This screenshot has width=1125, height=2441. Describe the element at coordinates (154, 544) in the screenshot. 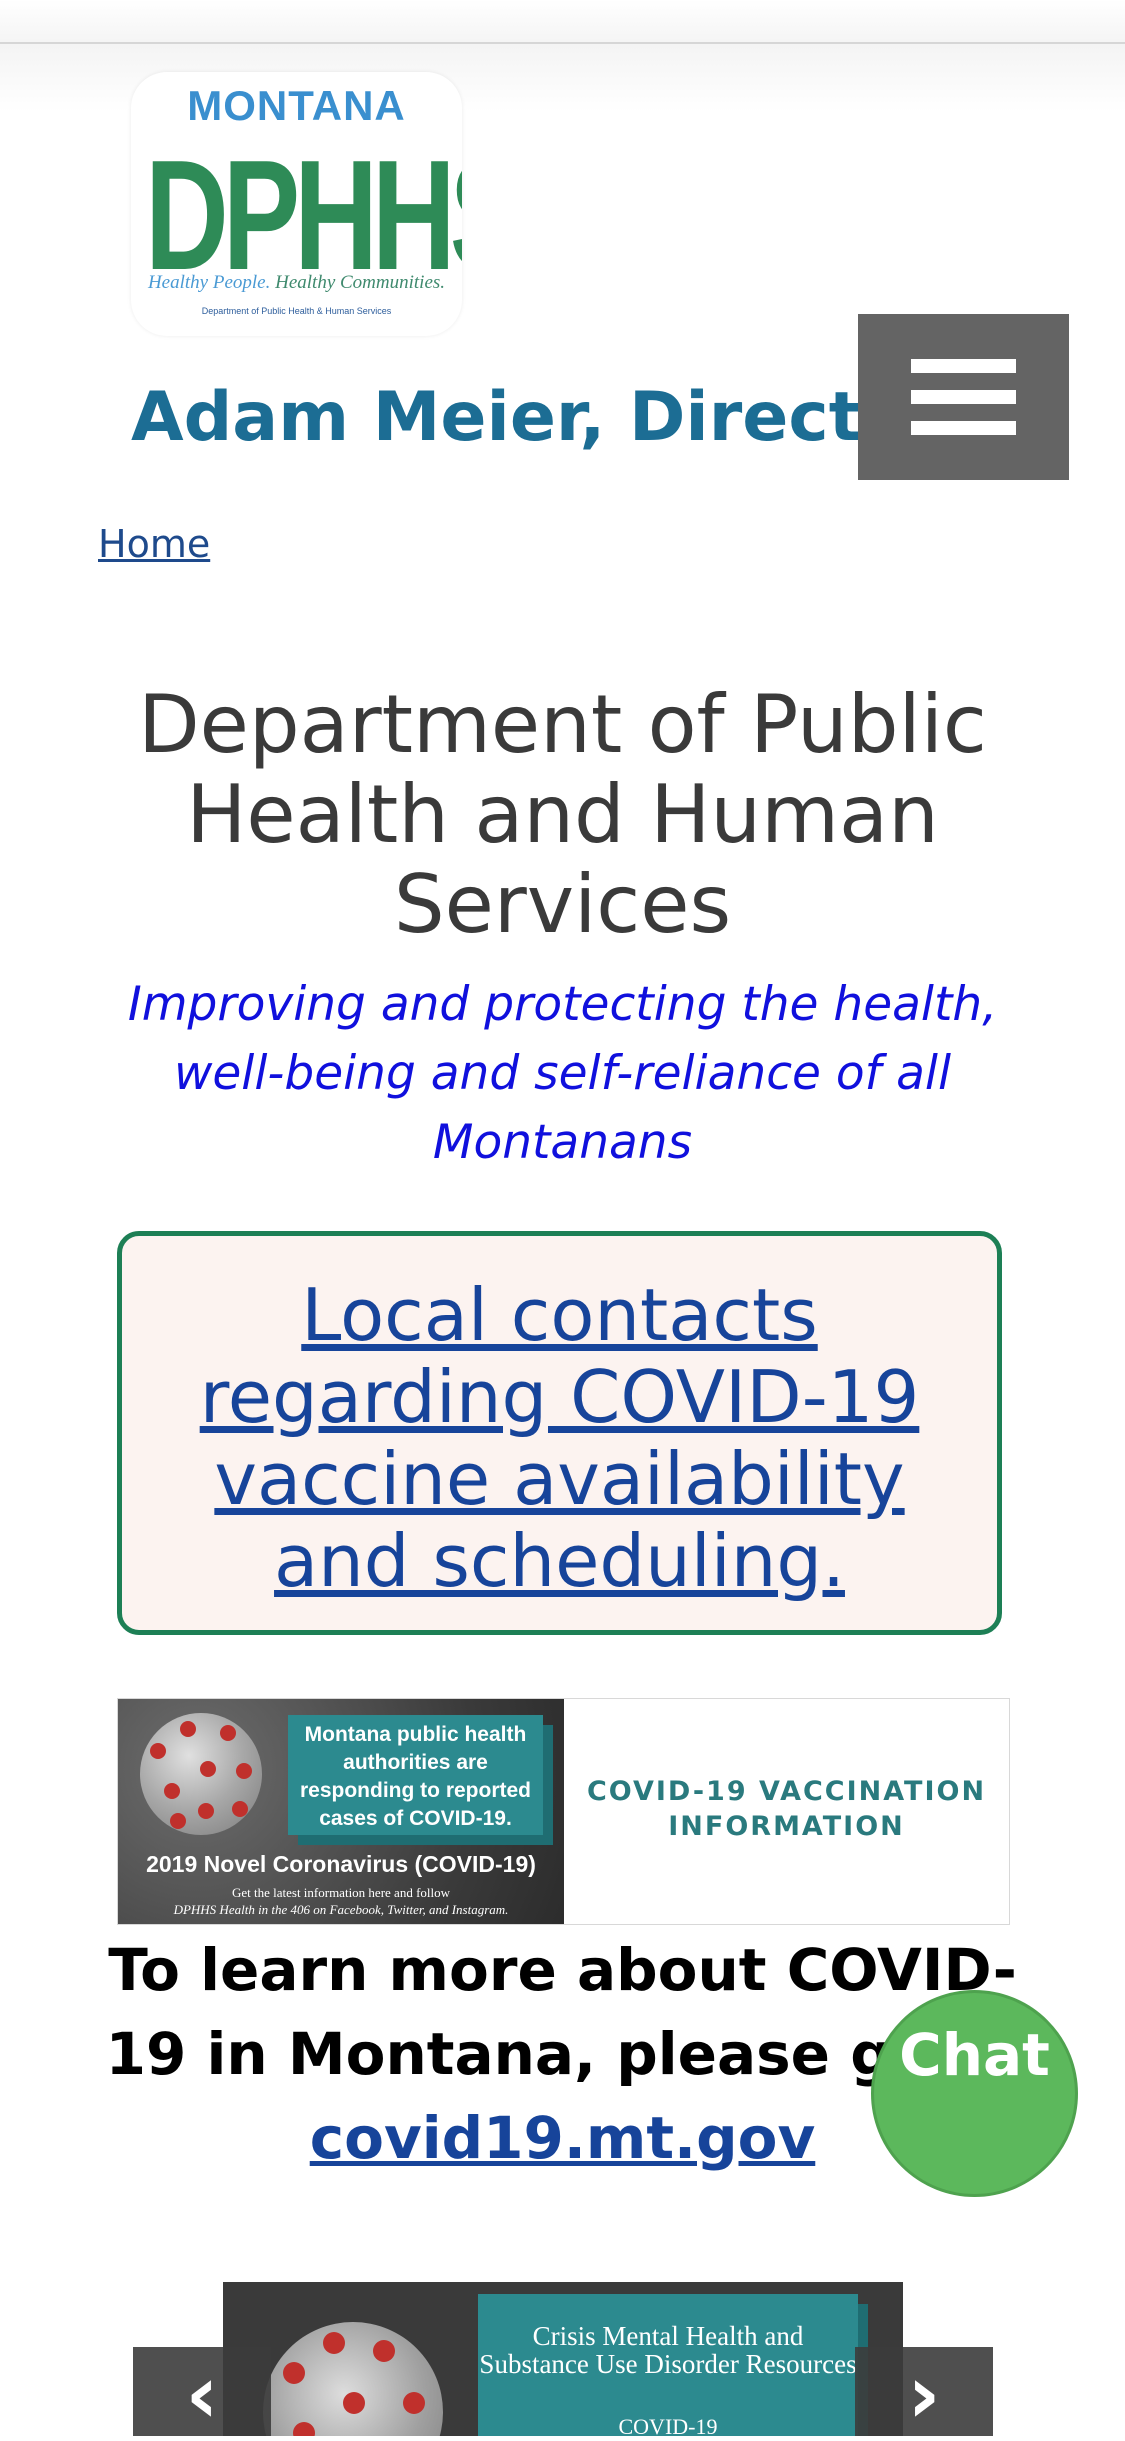

I see `breadcrumb-home: Home` at that location.